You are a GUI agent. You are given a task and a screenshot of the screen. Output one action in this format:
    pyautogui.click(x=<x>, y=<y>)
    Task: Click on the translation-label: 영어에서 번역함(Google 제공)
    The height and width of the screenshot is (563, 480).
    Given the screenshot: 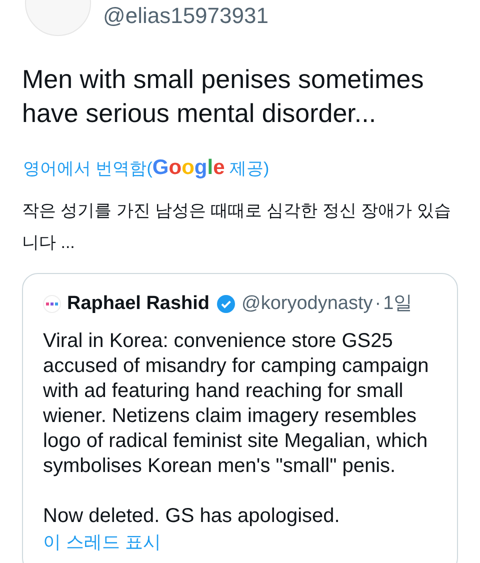 What is the action you would take?
    pyautogui.click(x=240, y=168)
    